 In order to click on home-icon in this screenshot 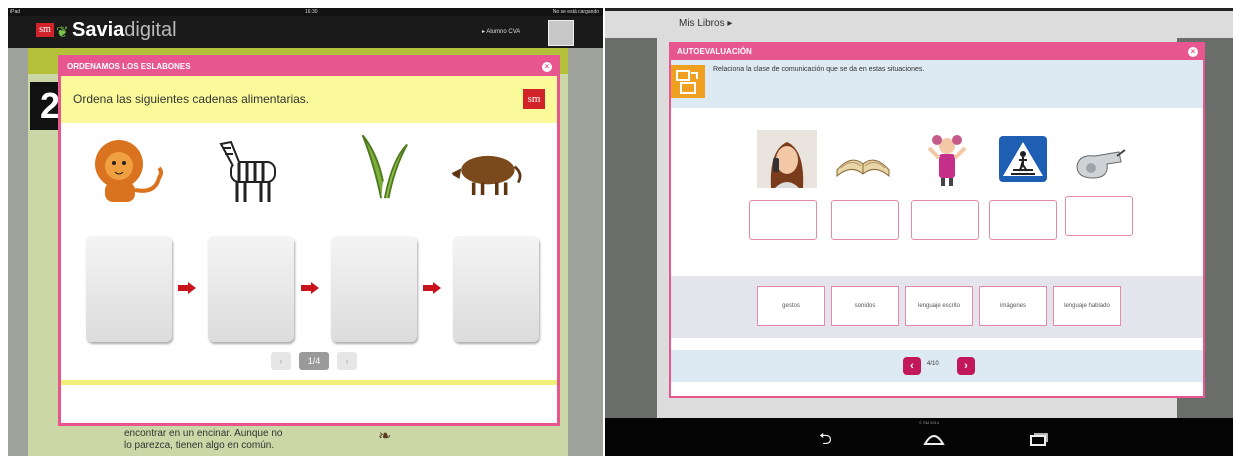, I will do `click(934, 439)`.